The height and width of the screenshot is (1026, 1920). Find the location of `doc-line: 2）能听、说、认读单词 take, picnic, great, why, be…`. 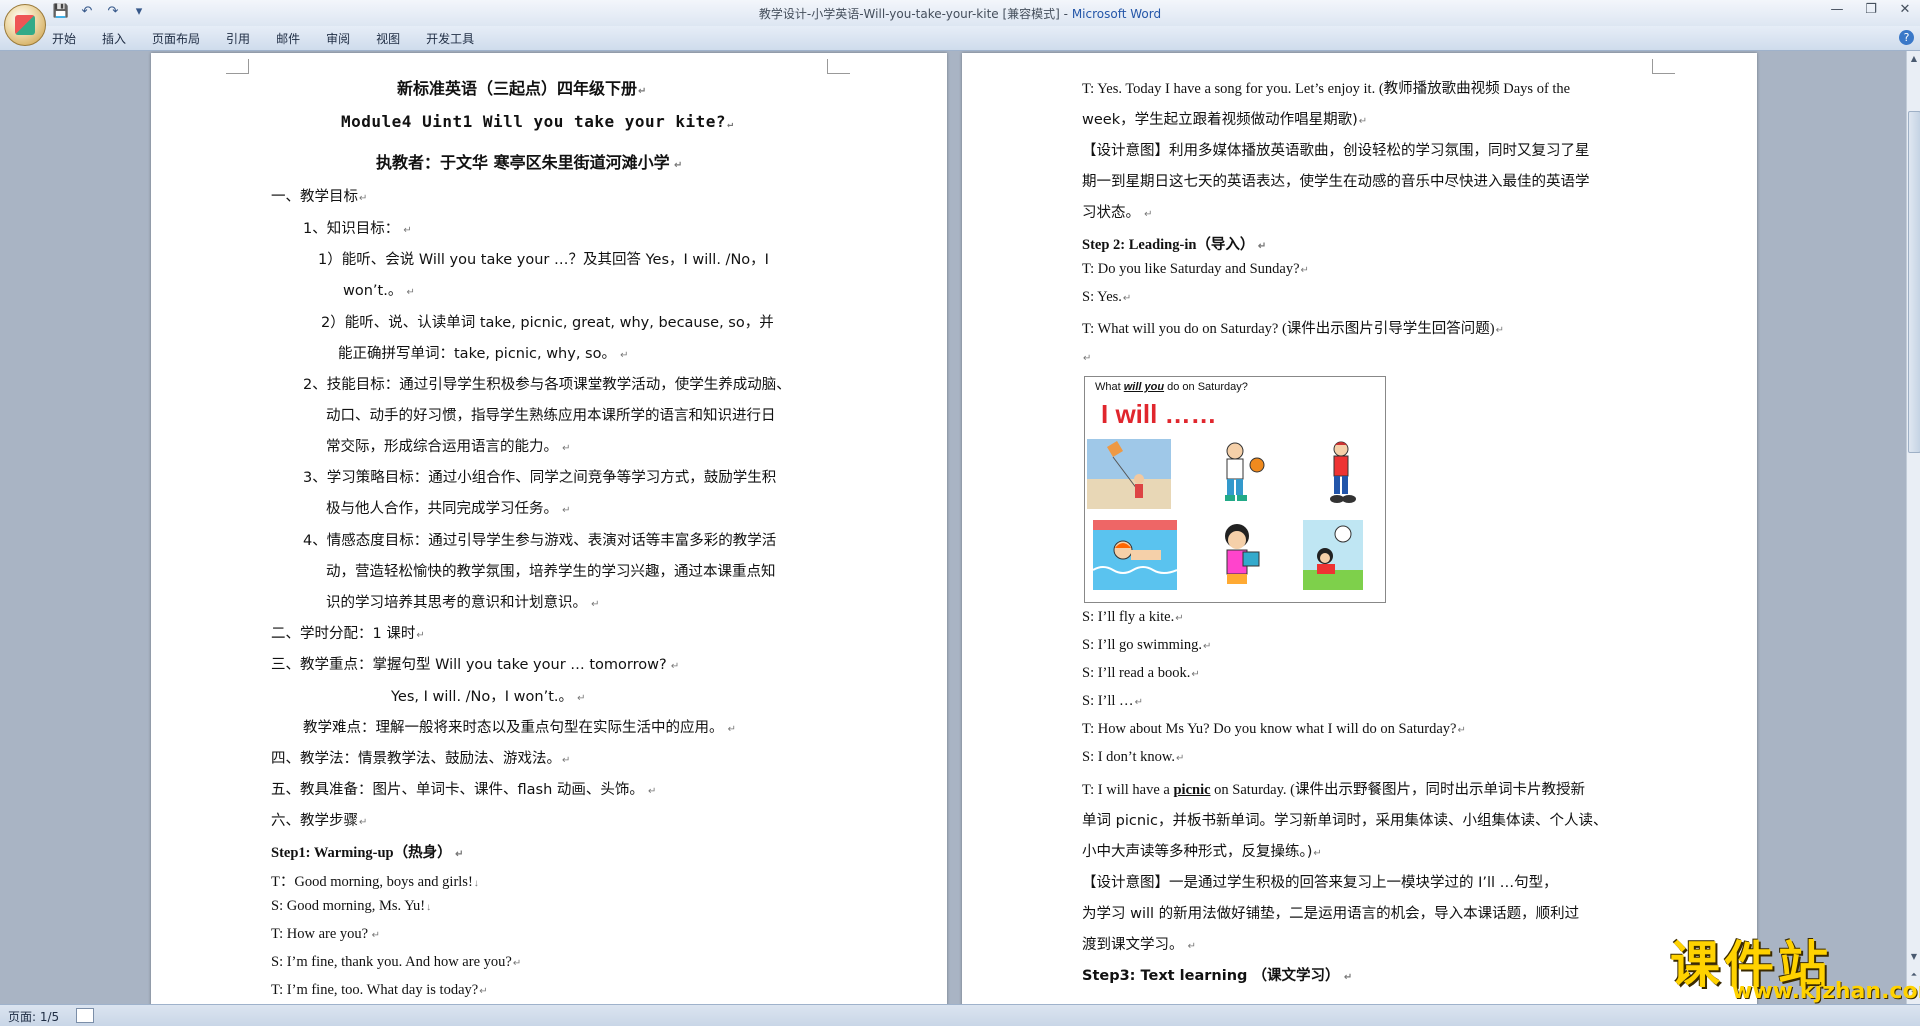

doc-line: 2）能听、说、认读单词 take, picnic, great, why, be… is located at coordinates (547, 323).